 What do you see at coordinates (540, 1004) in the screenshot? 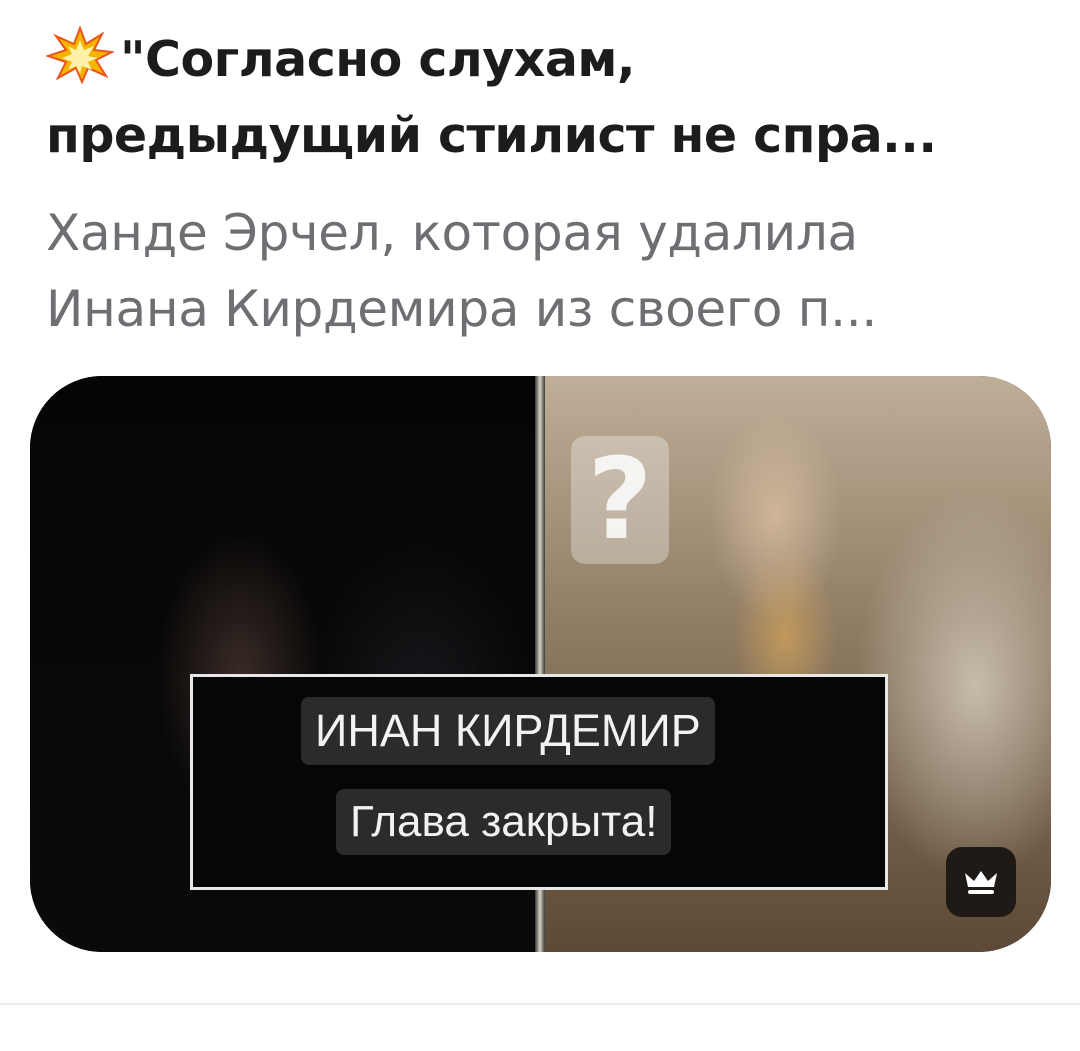
I see `feed-divider` at bounding box center [540, 1004].